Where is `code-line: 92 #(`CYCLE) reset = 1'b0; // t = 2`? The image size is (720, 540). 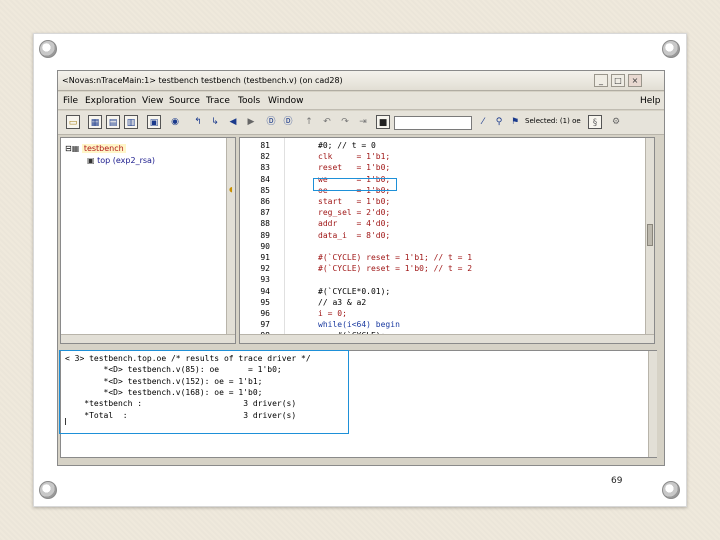
code-line: 92 #(`CYCLE) reset = 1'b0; // t = 2 is located at coordinates (442, 268).